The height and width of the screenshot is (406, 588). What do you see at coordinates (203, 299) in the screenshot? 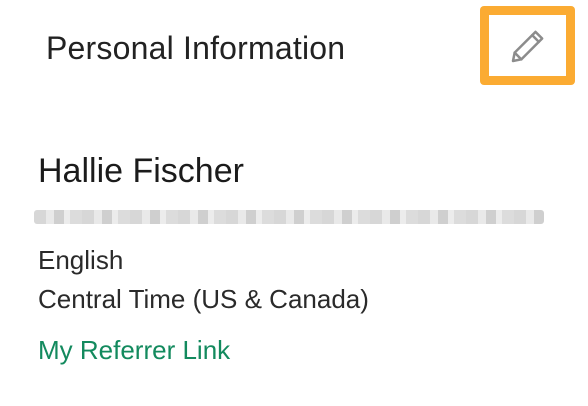
I see `time-zone: Central Time (US & Canada)` at bounding box center [203, 299].